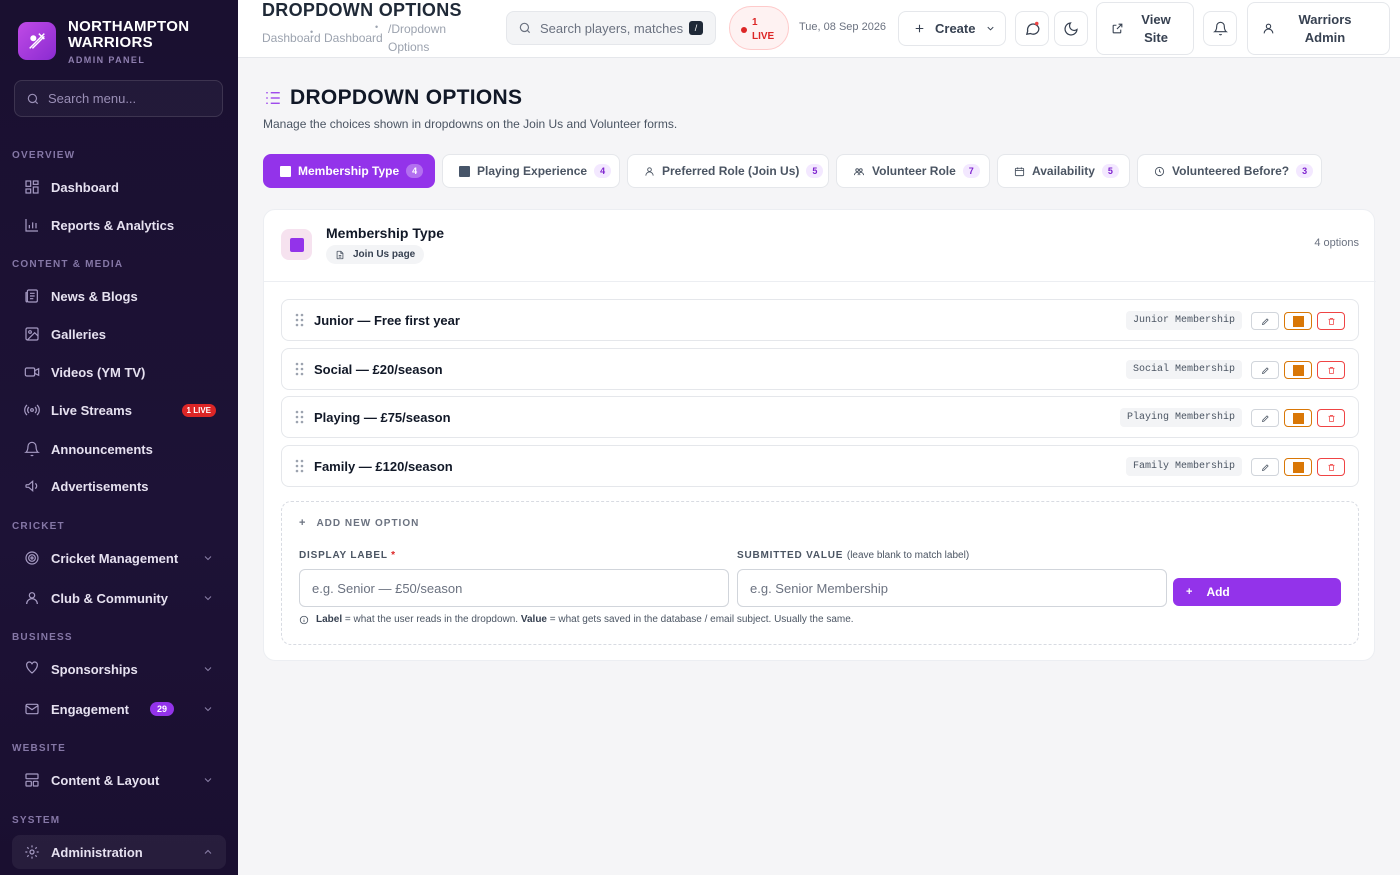 This screenshot has width=1400, height=875. Describe the element at coordinates (97, 852) in the screenshot. I see `sidebar-item-label: Administration` at that location.